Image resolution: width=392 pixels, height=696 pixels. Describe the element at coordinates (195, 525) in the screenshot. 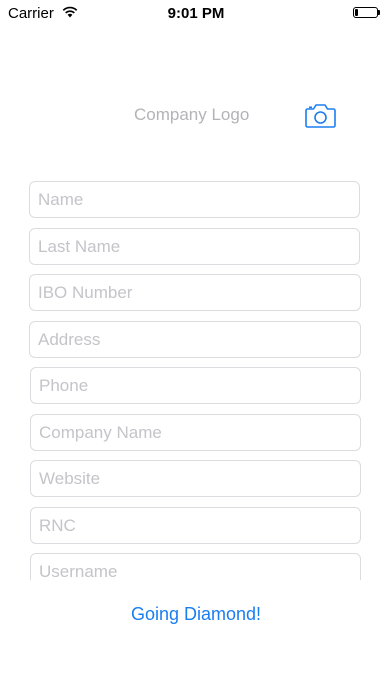

I see `rnc-field` at that location.